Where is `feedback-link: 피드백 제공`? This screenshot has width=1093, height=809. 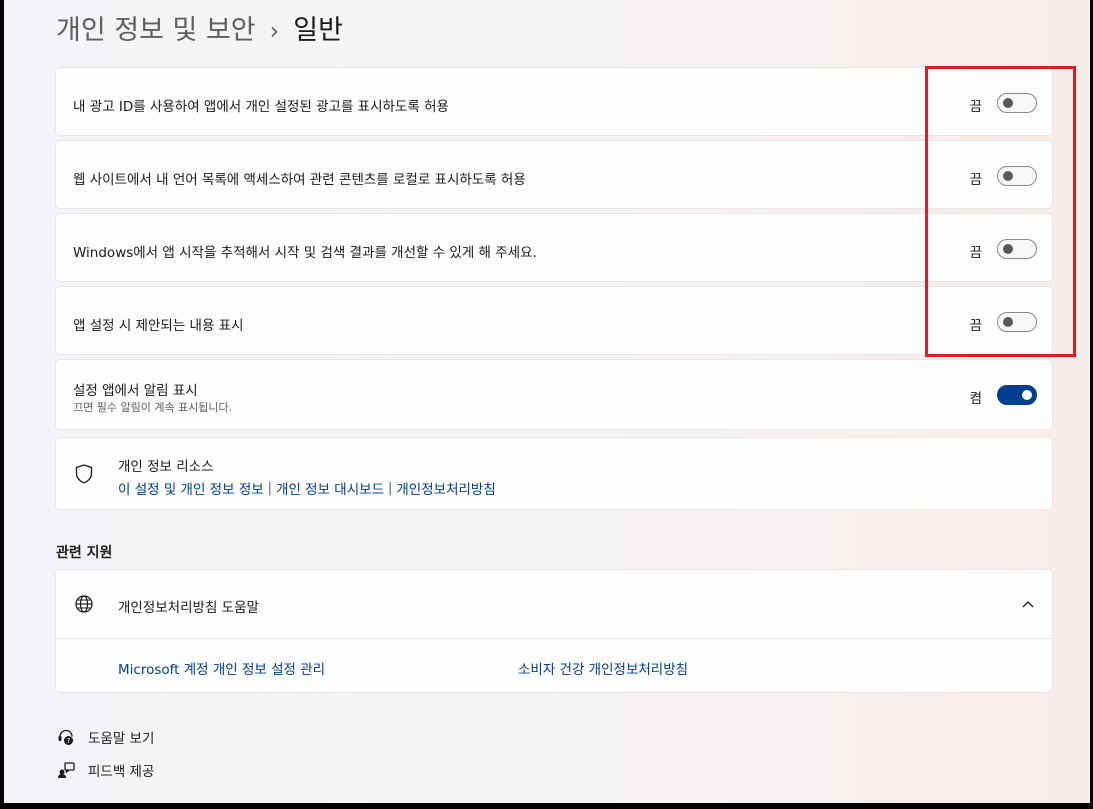
feedback-link: 피드백 제공 is located at coordinates (105, 770).